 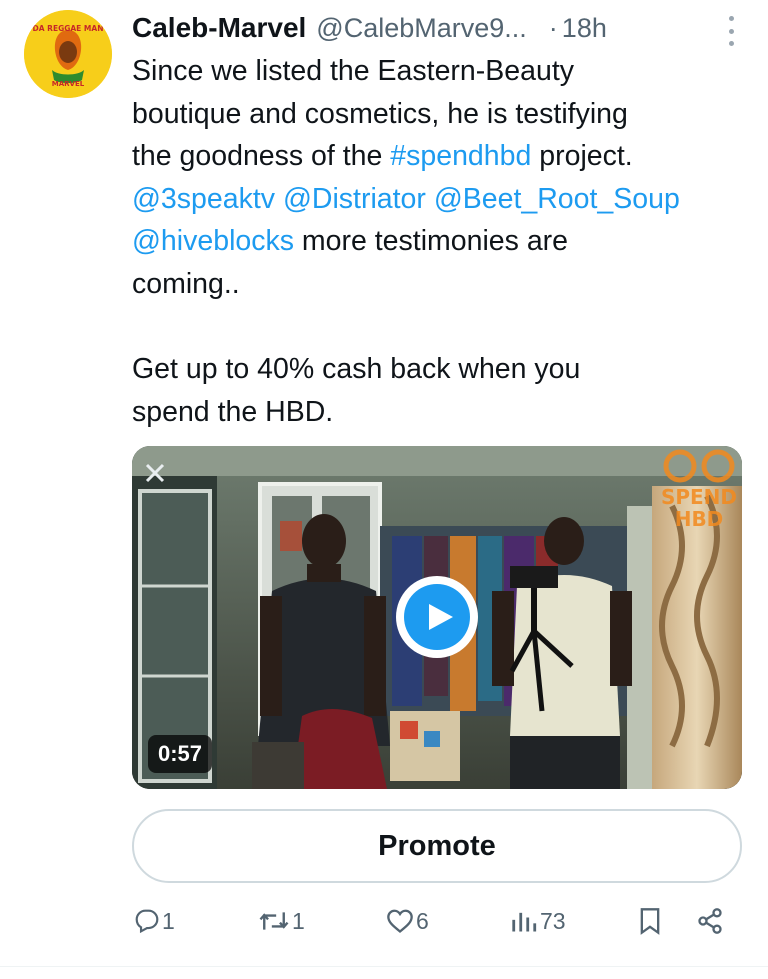 What do you see at coordinates (233, 411) in the screenshot?
I see `tweet-text-segment: spend the HBD.` at bounding box center [233, 411].